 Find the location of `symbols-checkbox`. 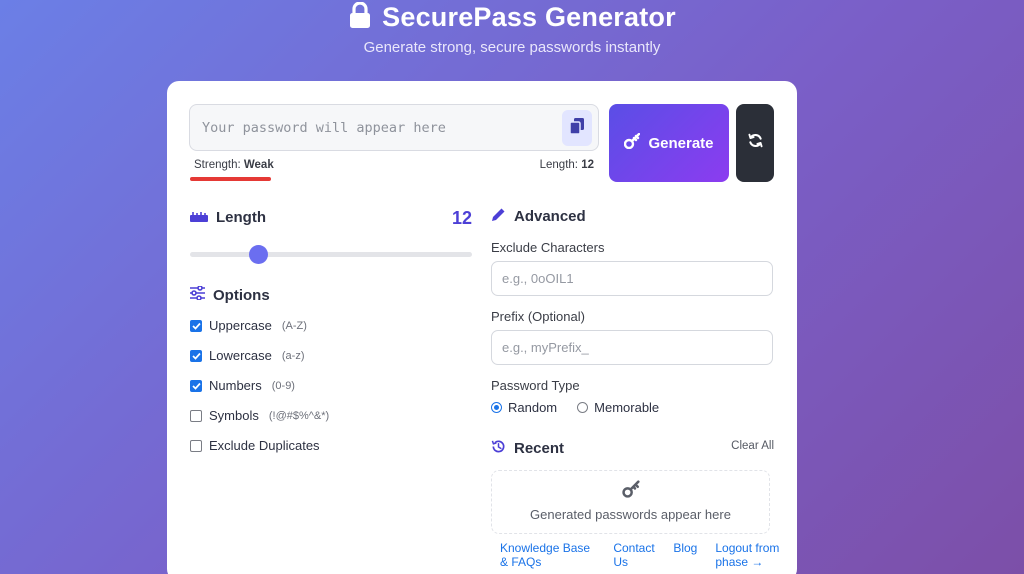

symbols-checkbox is located at coordinates (196, 415).